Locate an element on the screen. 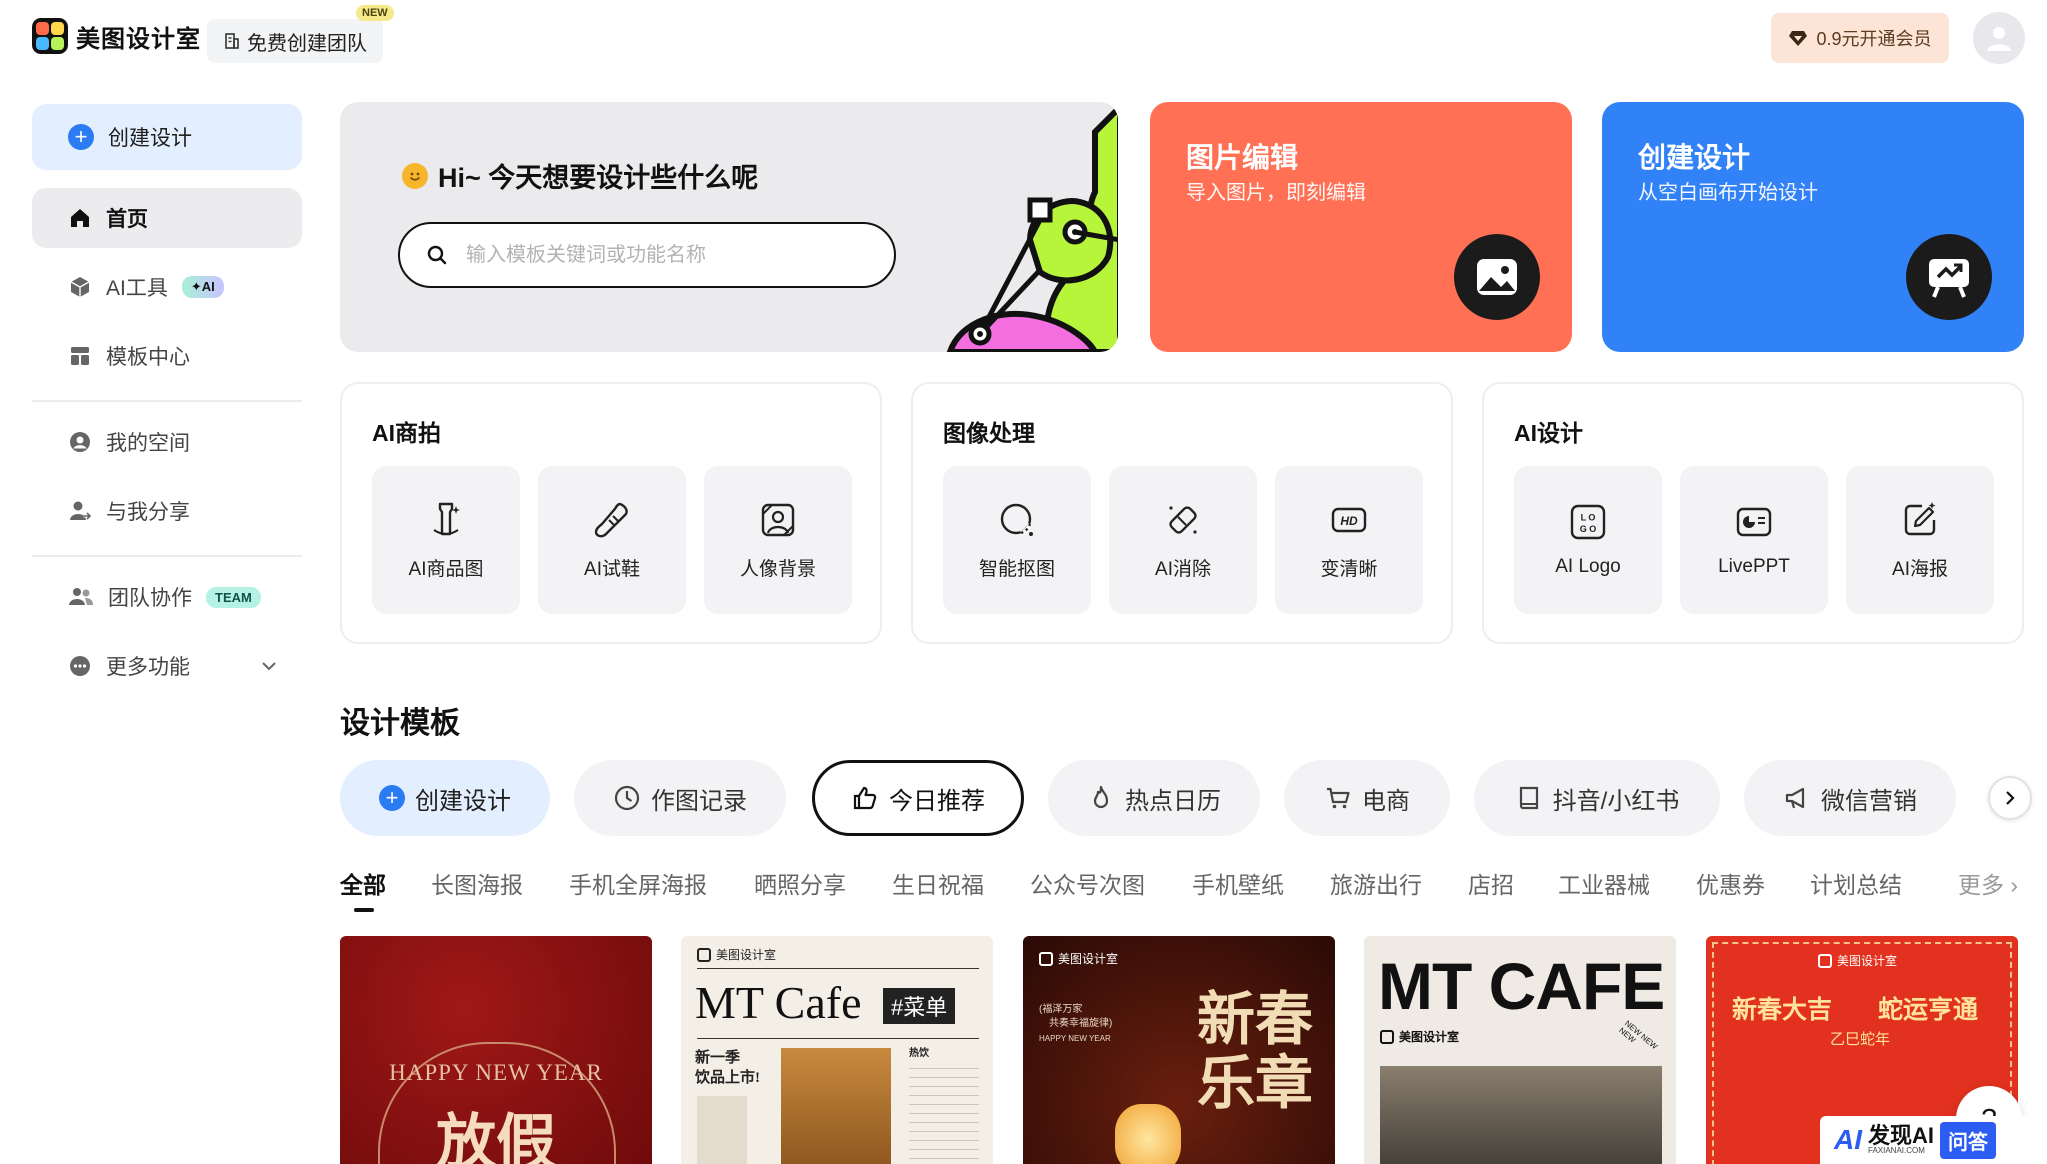 The width and height of the screenshot is (2047, 1164). template-icon is located at coordinates (80, 356).